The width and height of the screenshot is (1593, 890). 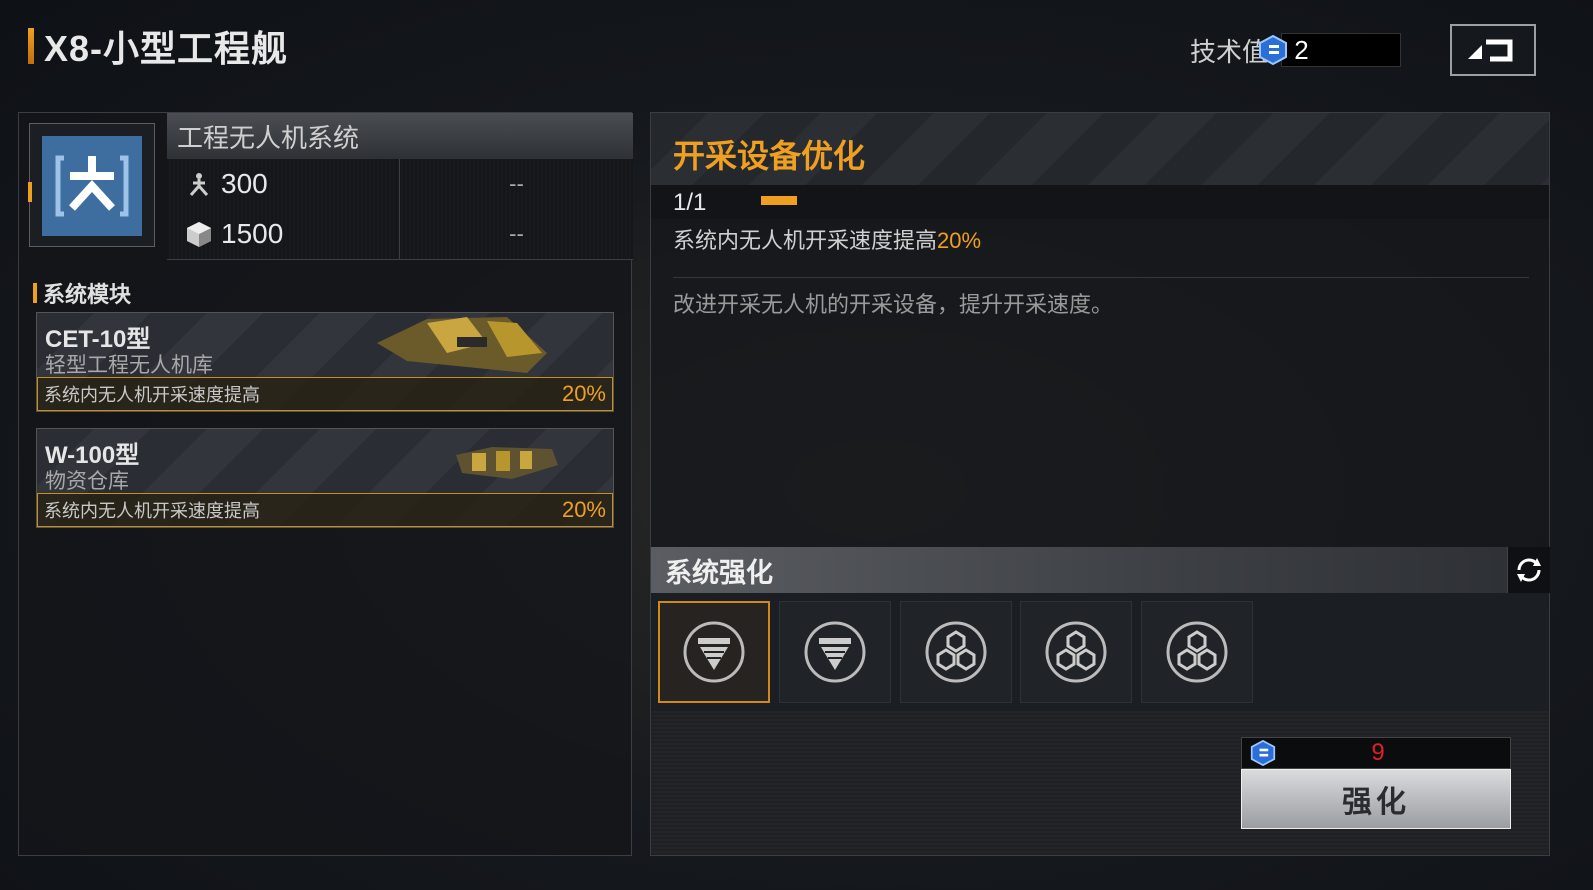 I want to click on refresh-icon, so click(x=1529, y=570).